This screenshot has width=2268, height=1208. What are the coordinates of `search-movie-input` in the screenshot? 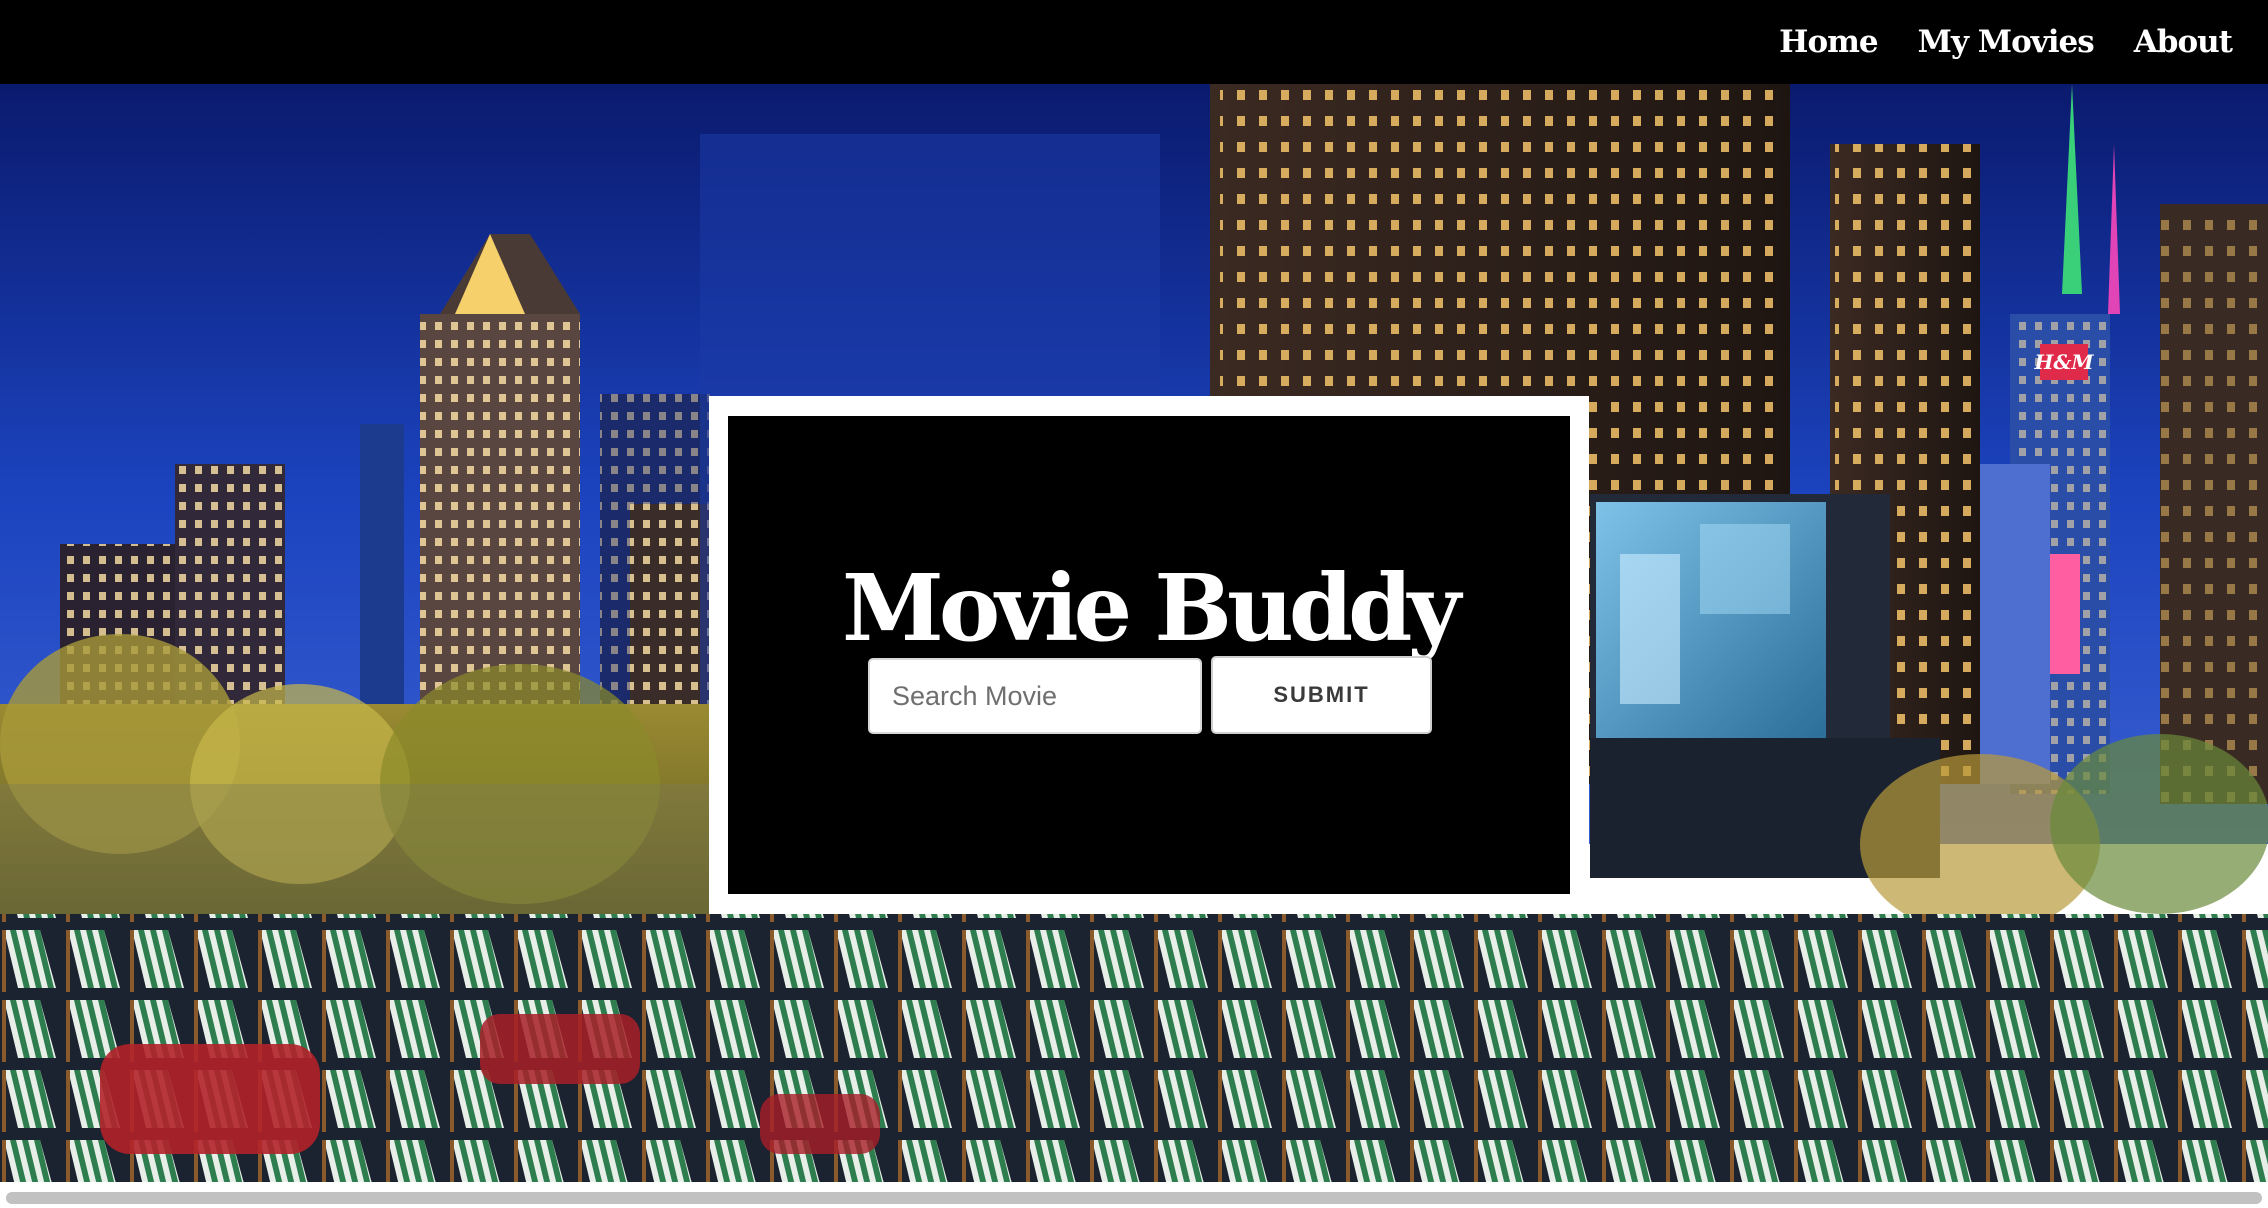 It's located at (1035, 696).